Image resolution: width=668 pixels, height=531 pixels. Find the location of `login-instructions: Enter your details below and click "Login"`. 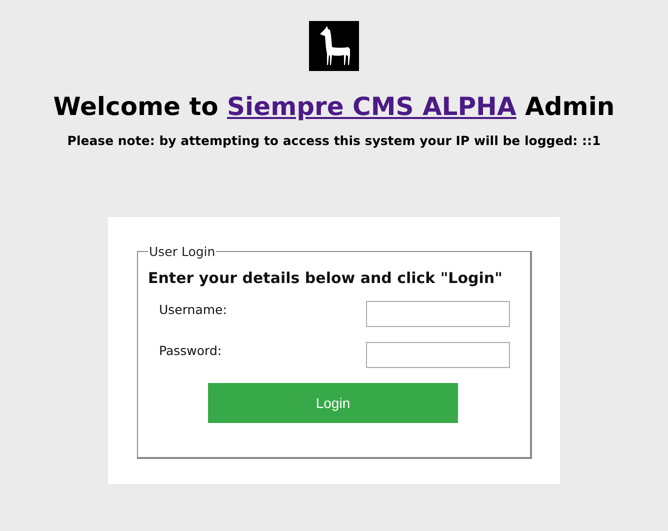

login-instructions: Enter your details below and click "Login" is located at coordinates (326, 278).